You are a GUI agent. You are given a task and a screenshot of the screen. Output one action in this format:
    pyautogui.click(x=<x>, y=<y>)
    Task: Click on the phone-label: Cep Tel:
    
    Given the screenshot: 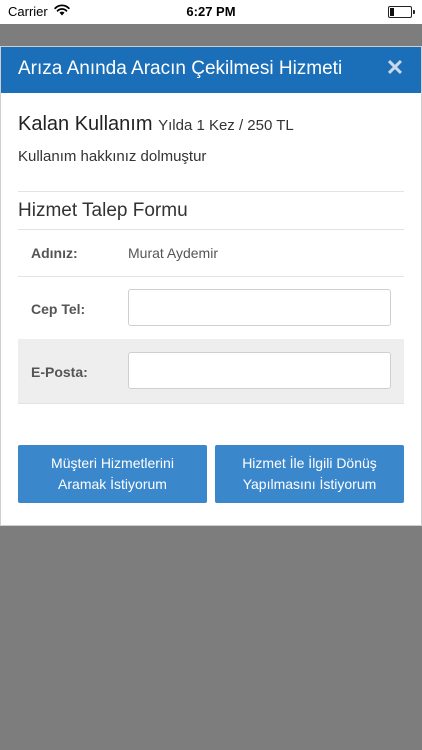 What is the action you would take?
    pyautogui.click(x=58, y=309)
    